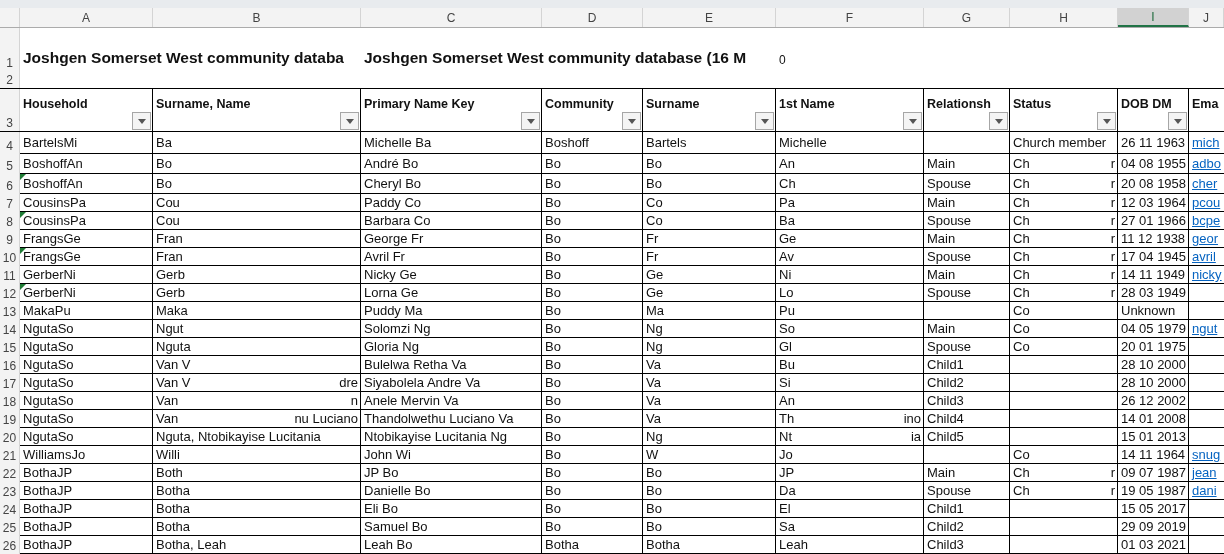 The height and width of the screenshot is (554, 1224). I want to click on column-letter: A, so click(86, 17).